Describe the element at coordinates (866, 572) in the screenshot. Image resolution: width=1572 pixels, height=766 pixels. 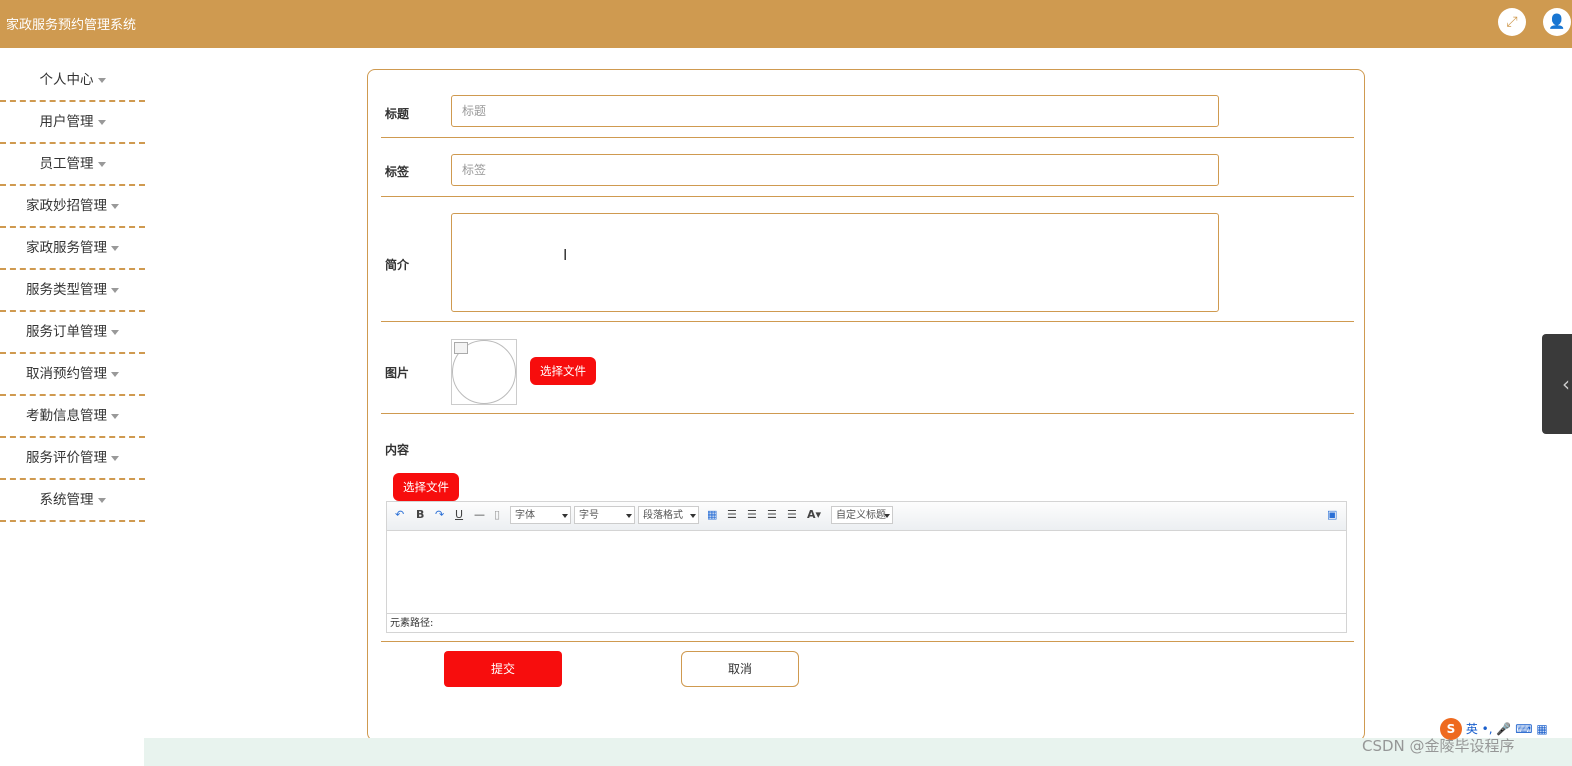
I see `editor-body` at that location.